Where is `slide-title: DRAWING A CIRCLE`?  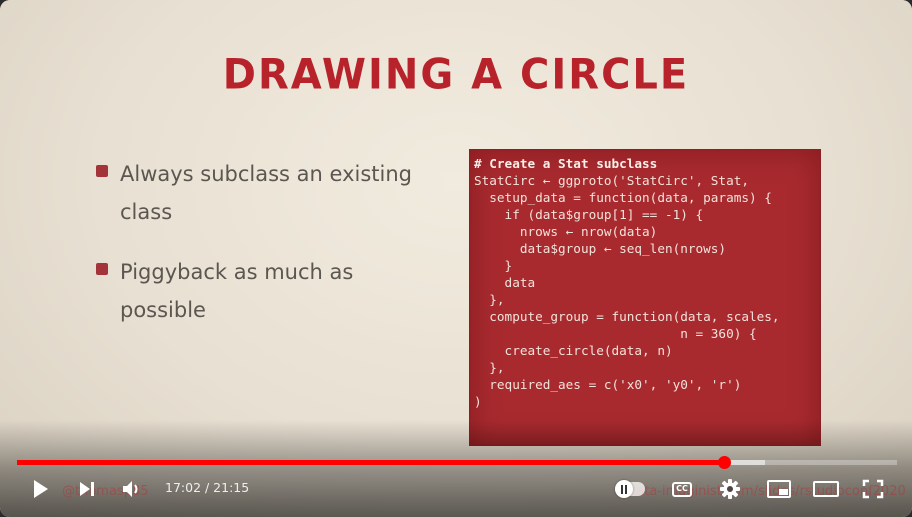 slide-title: DRAWING A CIRCLE is located at coordinates (456, 75).